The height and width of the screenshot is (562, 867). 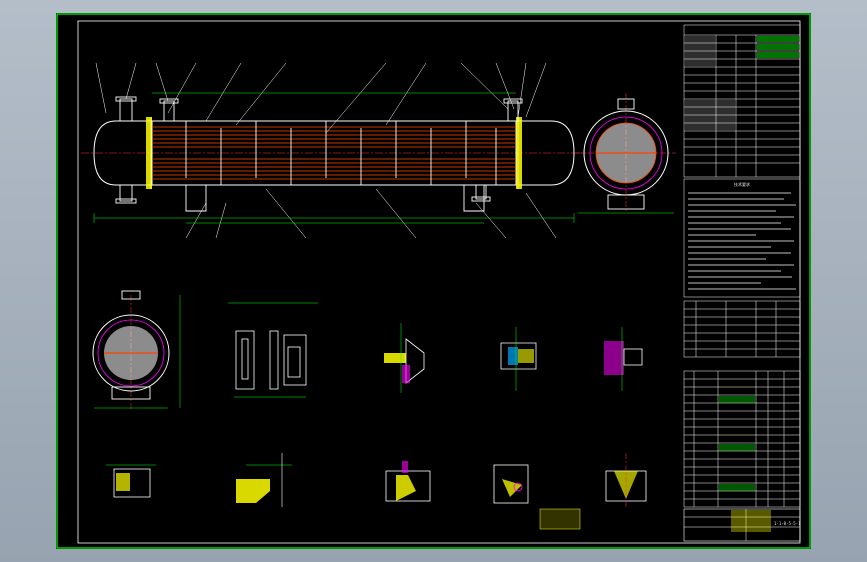 I want to click on saddle-detail, so click(x=273, y=350).